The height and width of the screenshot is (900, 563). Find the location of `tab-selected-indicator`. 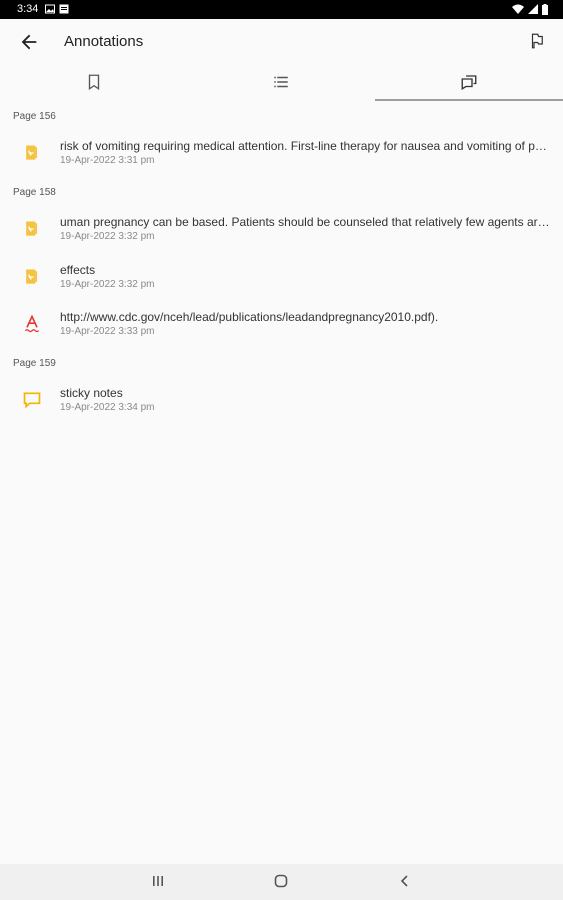

tab-selected-indicator is located at coordinates (469, 100).